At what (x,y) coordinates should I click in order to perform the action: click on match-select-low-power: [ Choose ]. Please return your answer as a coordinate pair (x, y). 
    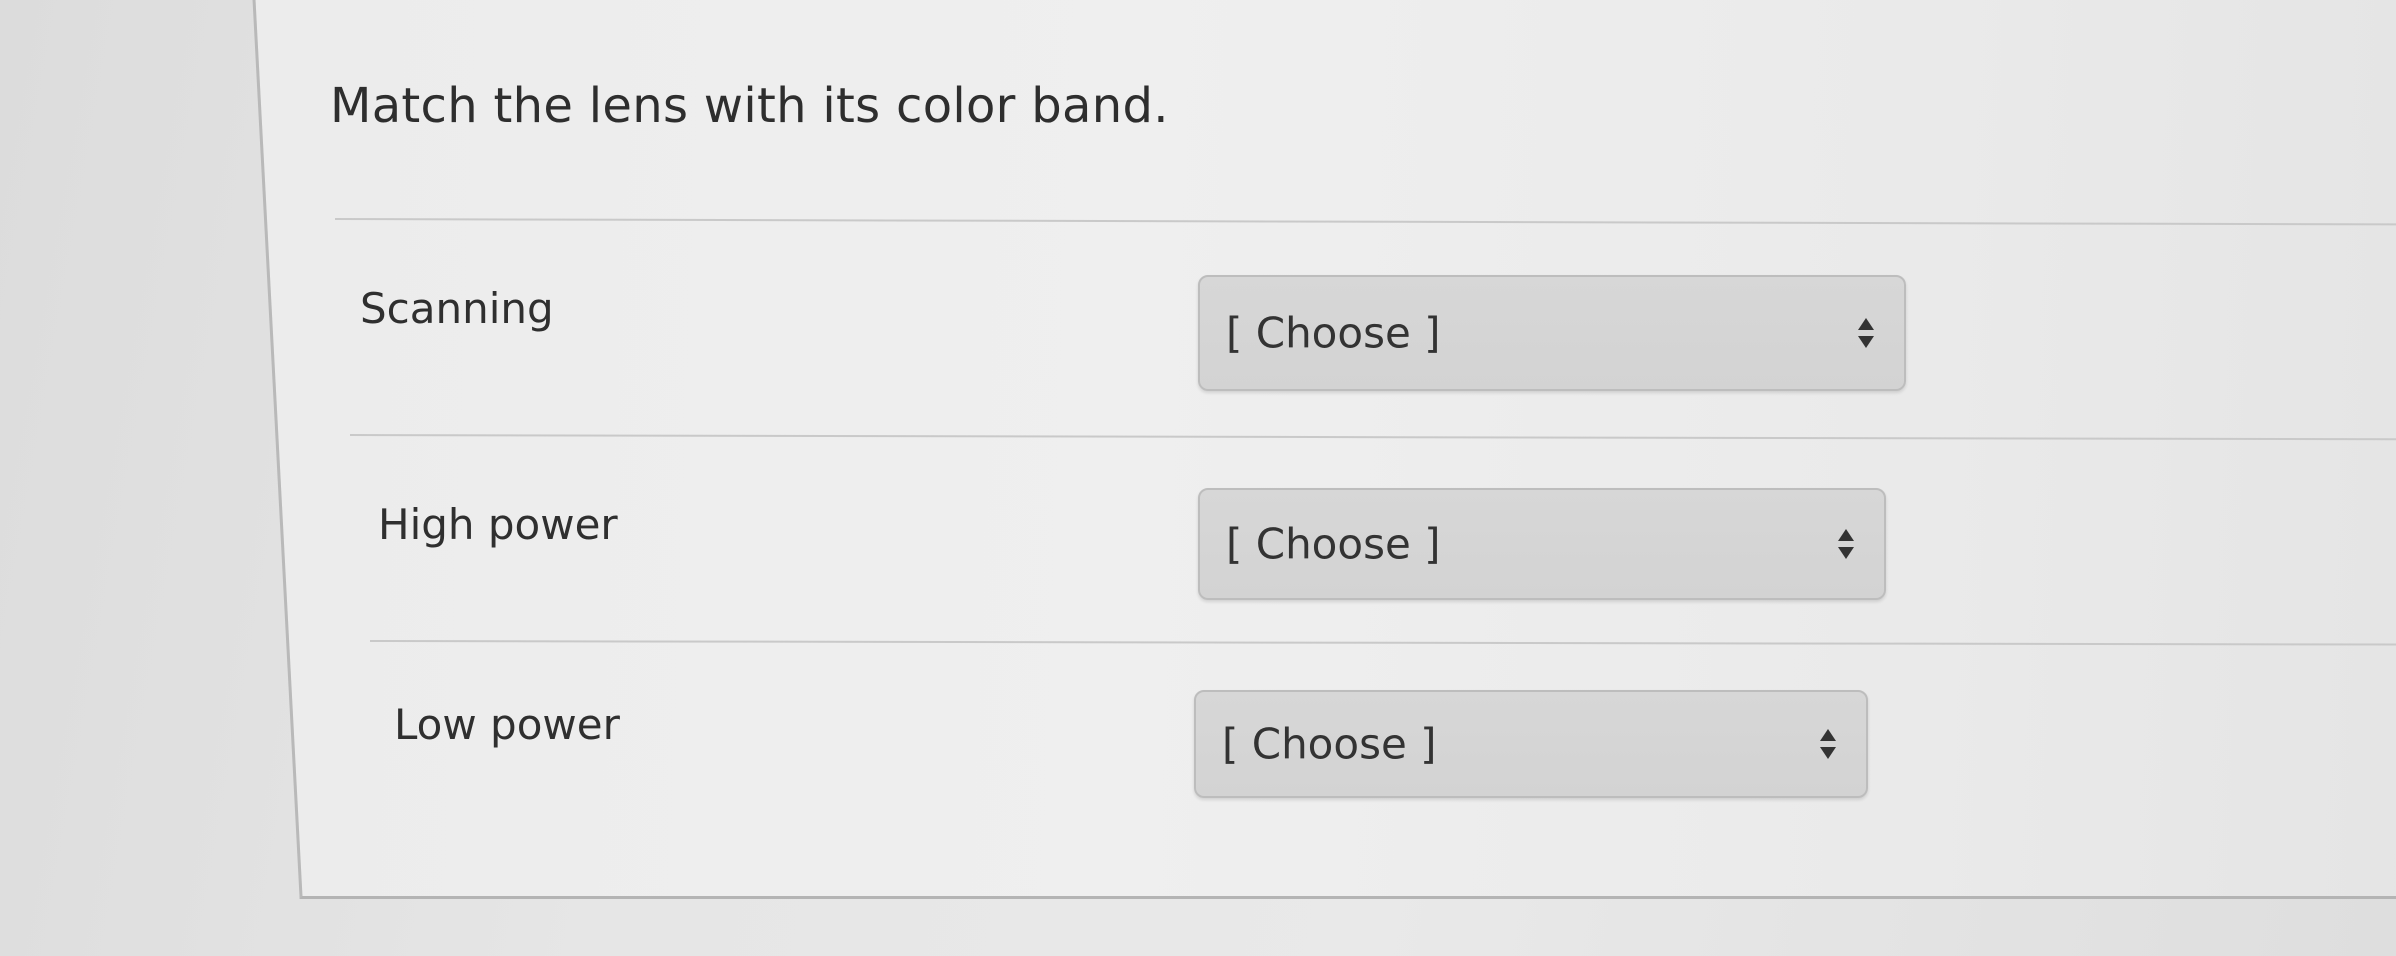
    Looking at the image, I should click on (1531, 744).